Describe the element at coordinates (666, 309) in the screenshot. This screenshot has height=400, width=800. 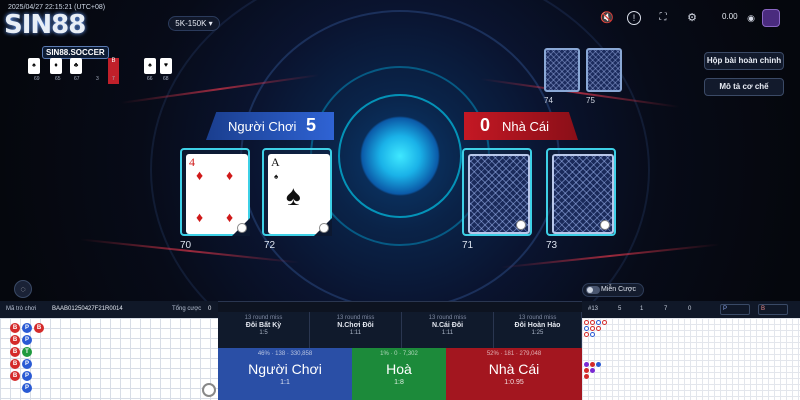
I see `tie-count: 7` at that location.